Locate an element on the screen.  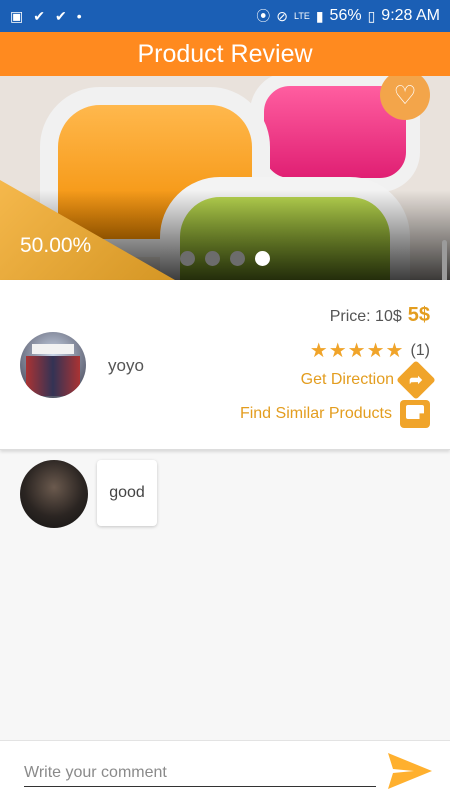
page-title: Product Review is located at coordinates (225, 53).